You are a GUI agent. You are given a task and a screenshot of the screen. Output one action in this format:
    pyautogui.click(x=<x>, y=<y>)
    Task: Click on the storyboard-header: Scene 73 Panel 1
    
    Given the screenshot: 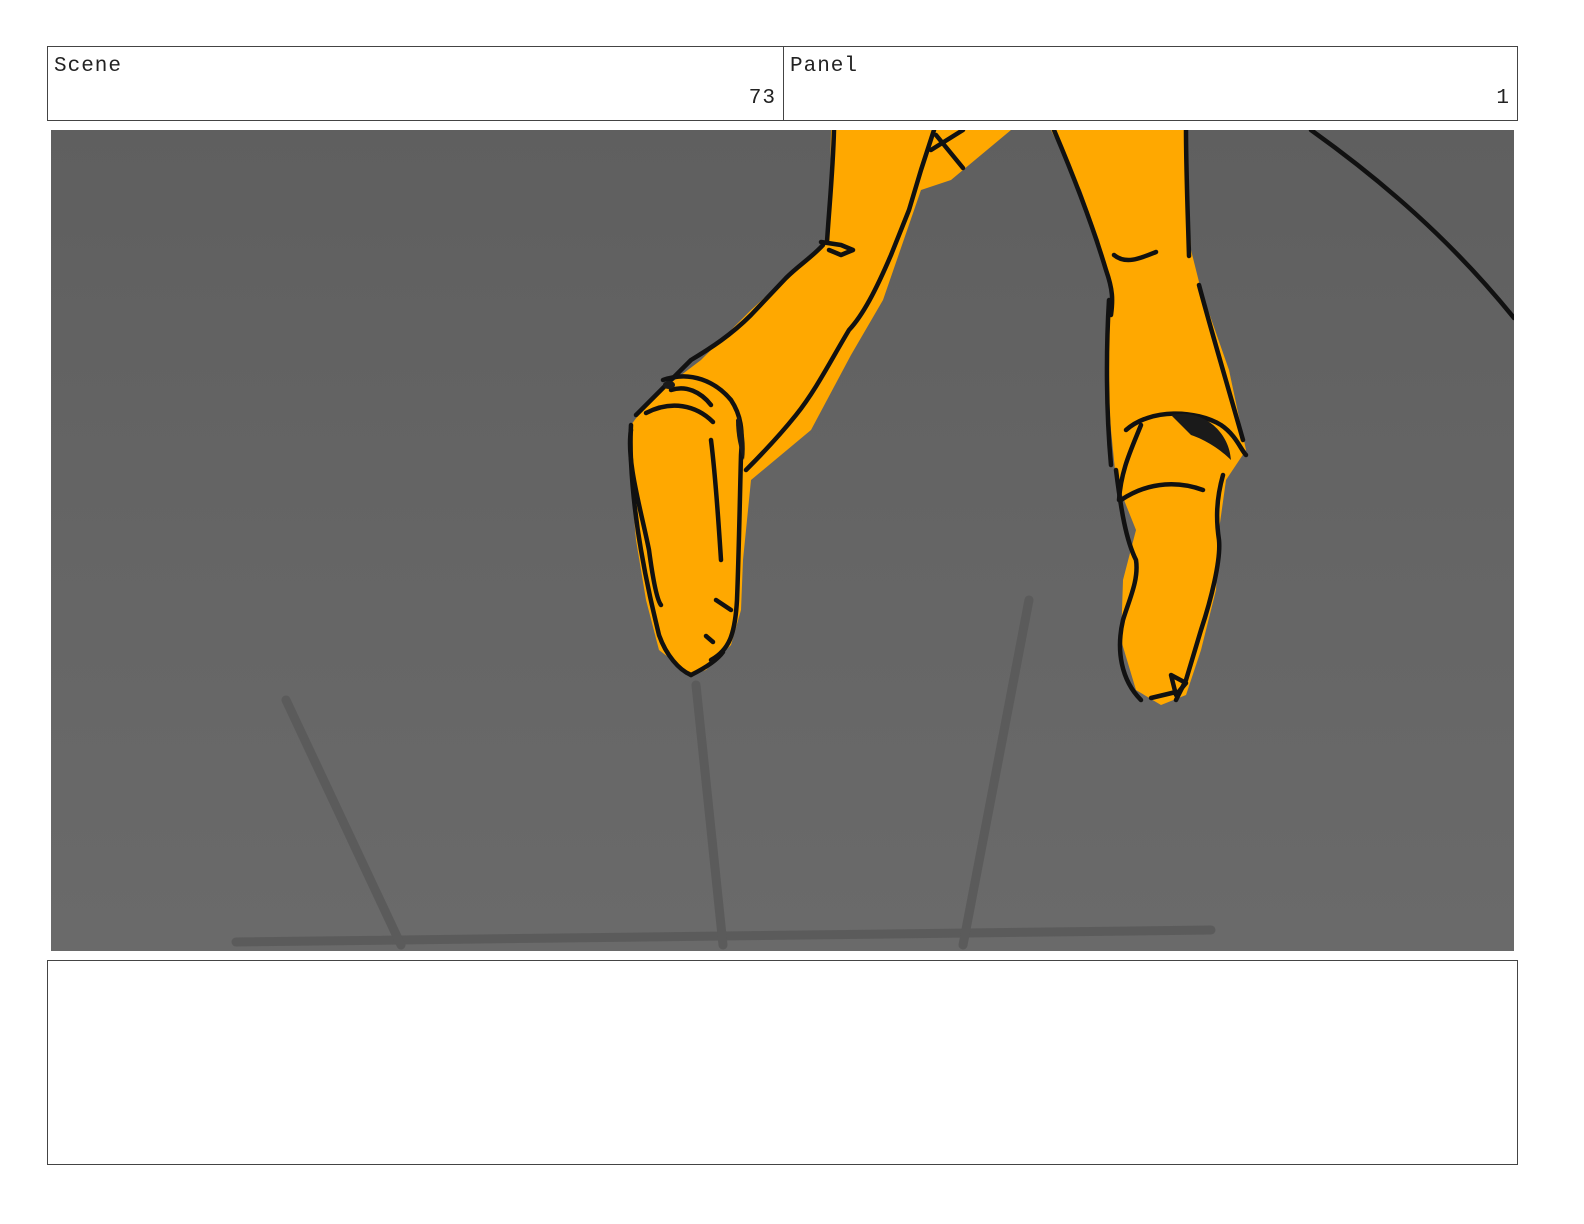 What is the action you would take?
    pyautogui.click(x=782, y=83)
    